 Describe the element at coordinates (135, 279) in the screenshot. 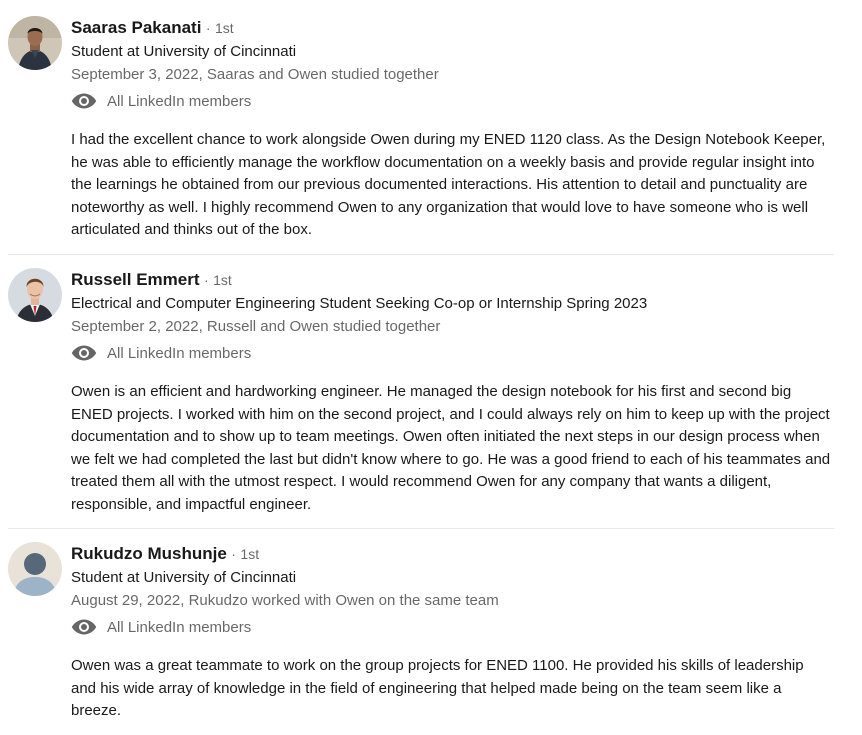

I see `recommender-name: Russell Emmert` at that location.